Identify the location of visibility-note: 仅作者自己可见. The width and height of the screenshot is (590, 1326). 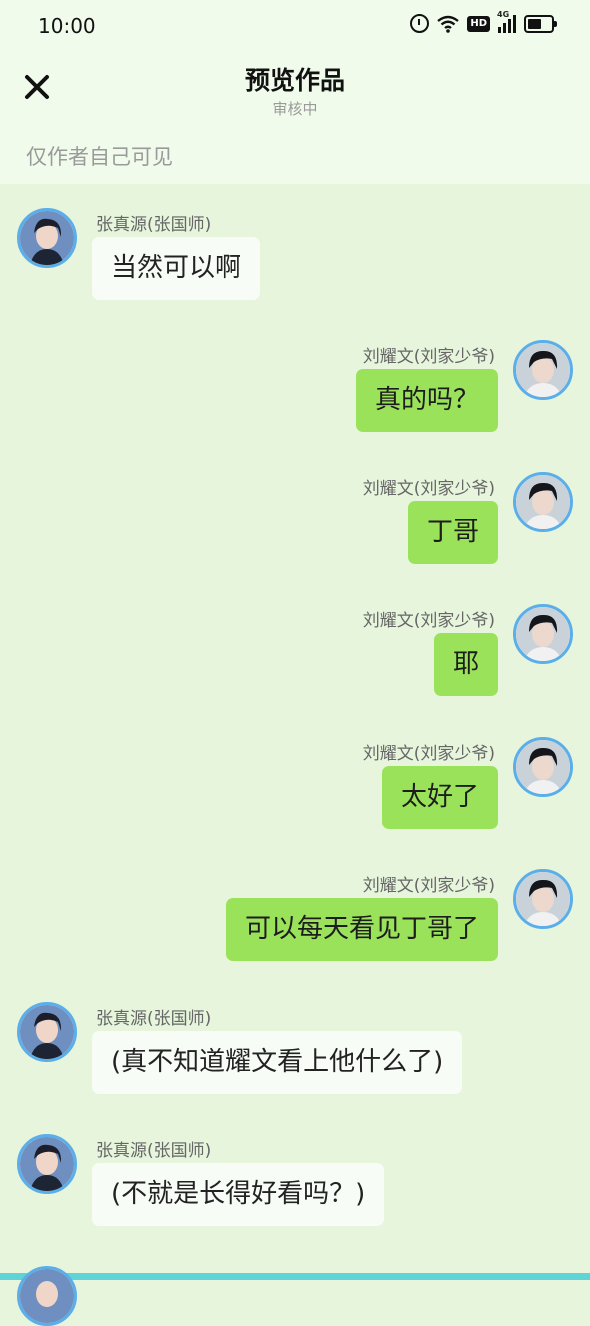
(99, 157).